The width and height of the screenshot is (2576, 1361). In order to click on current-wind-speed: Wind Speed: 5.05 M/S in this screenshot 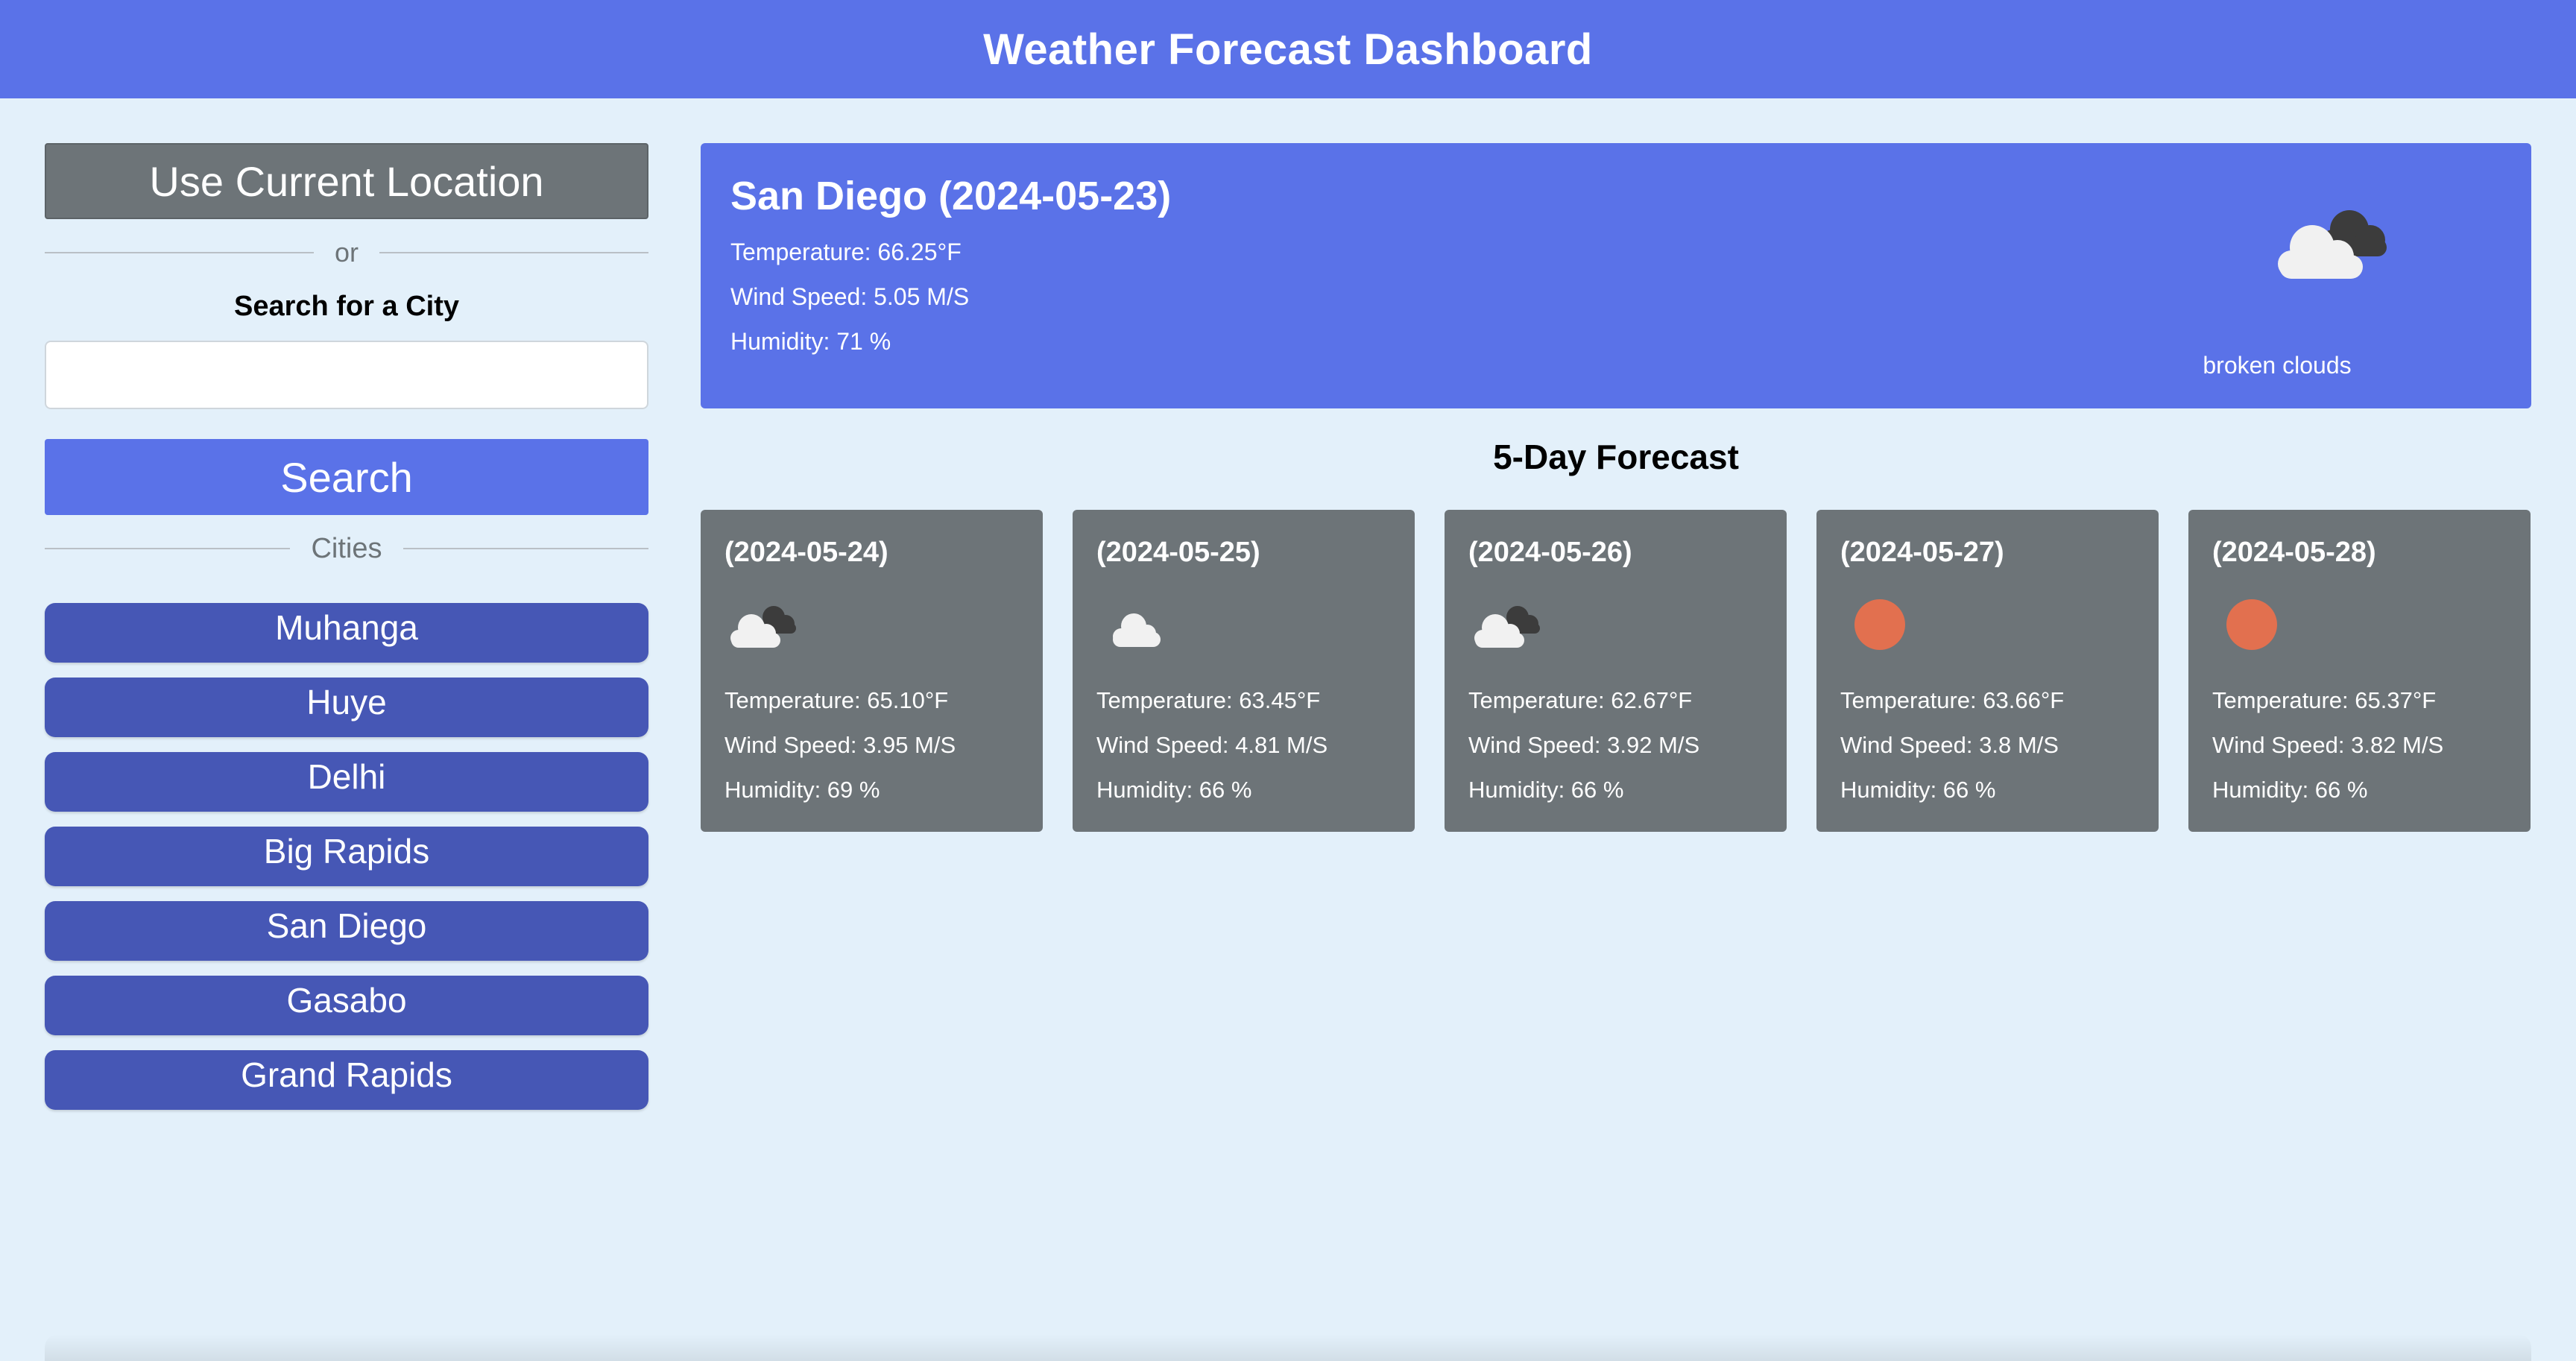, I will do `click(850, 296)`.